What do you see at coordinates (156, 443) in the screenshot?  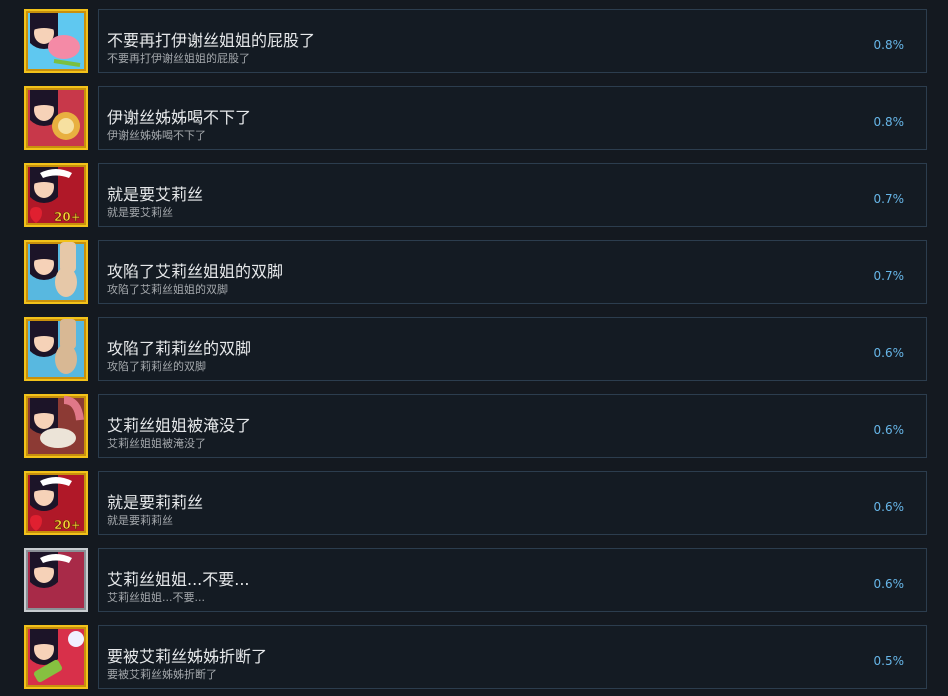 I see `achievement-description: 艾莉丝姐姐被淹没了` at bounding box center [156, 443].